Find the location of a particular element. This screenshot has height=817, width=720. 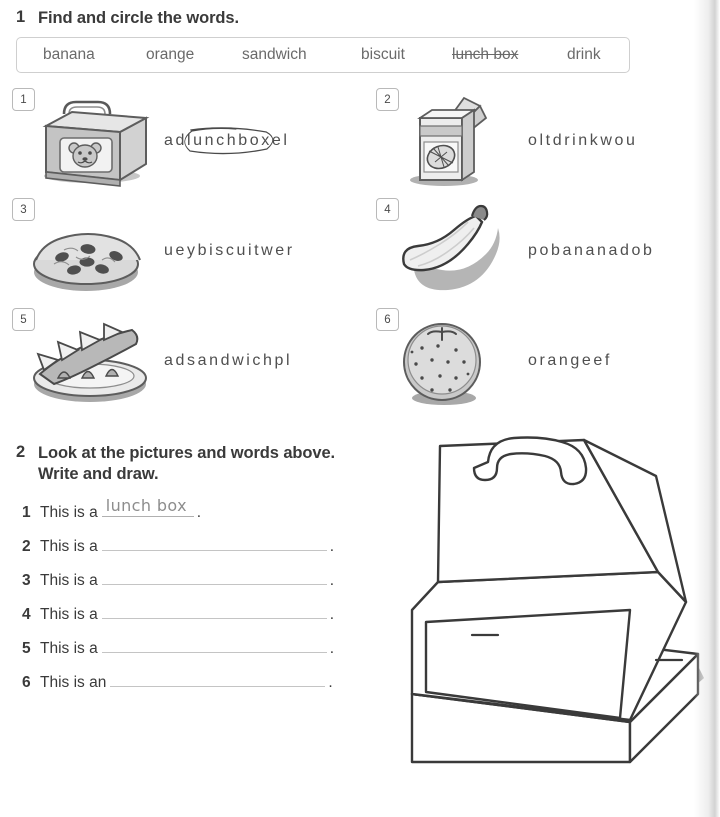

answer-row-3: 3 This is a . is located at coordinates (178, 581).